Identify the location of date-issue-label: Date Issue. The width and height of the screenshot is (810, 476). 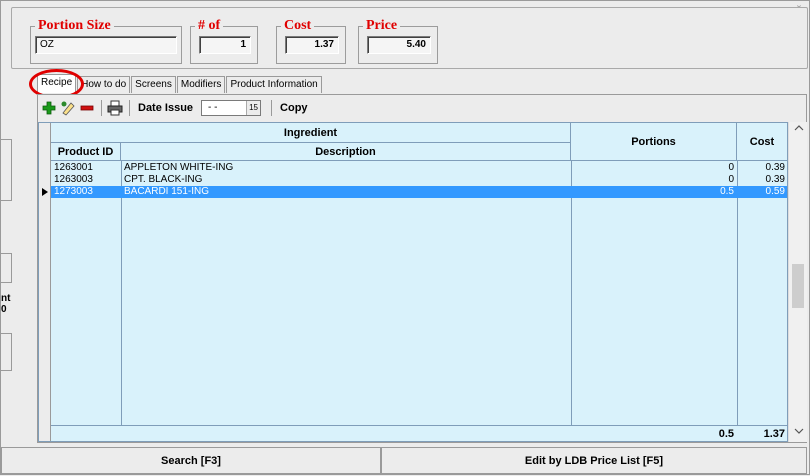
(166, 108).